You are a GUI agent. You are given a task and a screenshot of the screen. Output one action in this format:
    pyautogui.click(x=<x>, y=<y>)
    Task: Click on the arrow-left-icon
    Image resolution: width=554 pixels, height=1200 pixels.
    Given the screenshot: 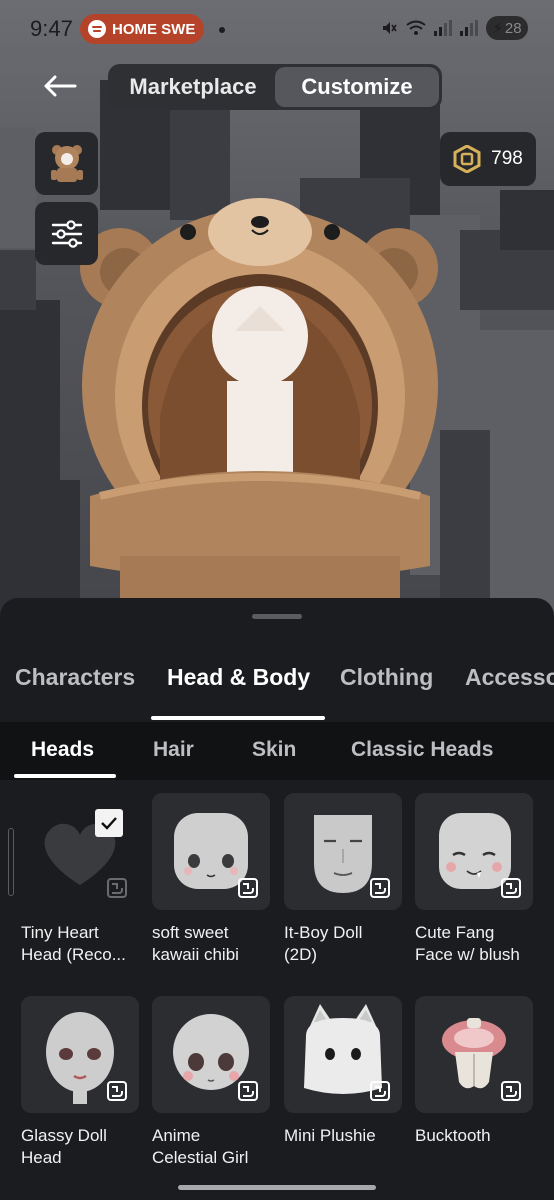 What is the action you would take?
    pyautogui.click(x=60, y=86)
    